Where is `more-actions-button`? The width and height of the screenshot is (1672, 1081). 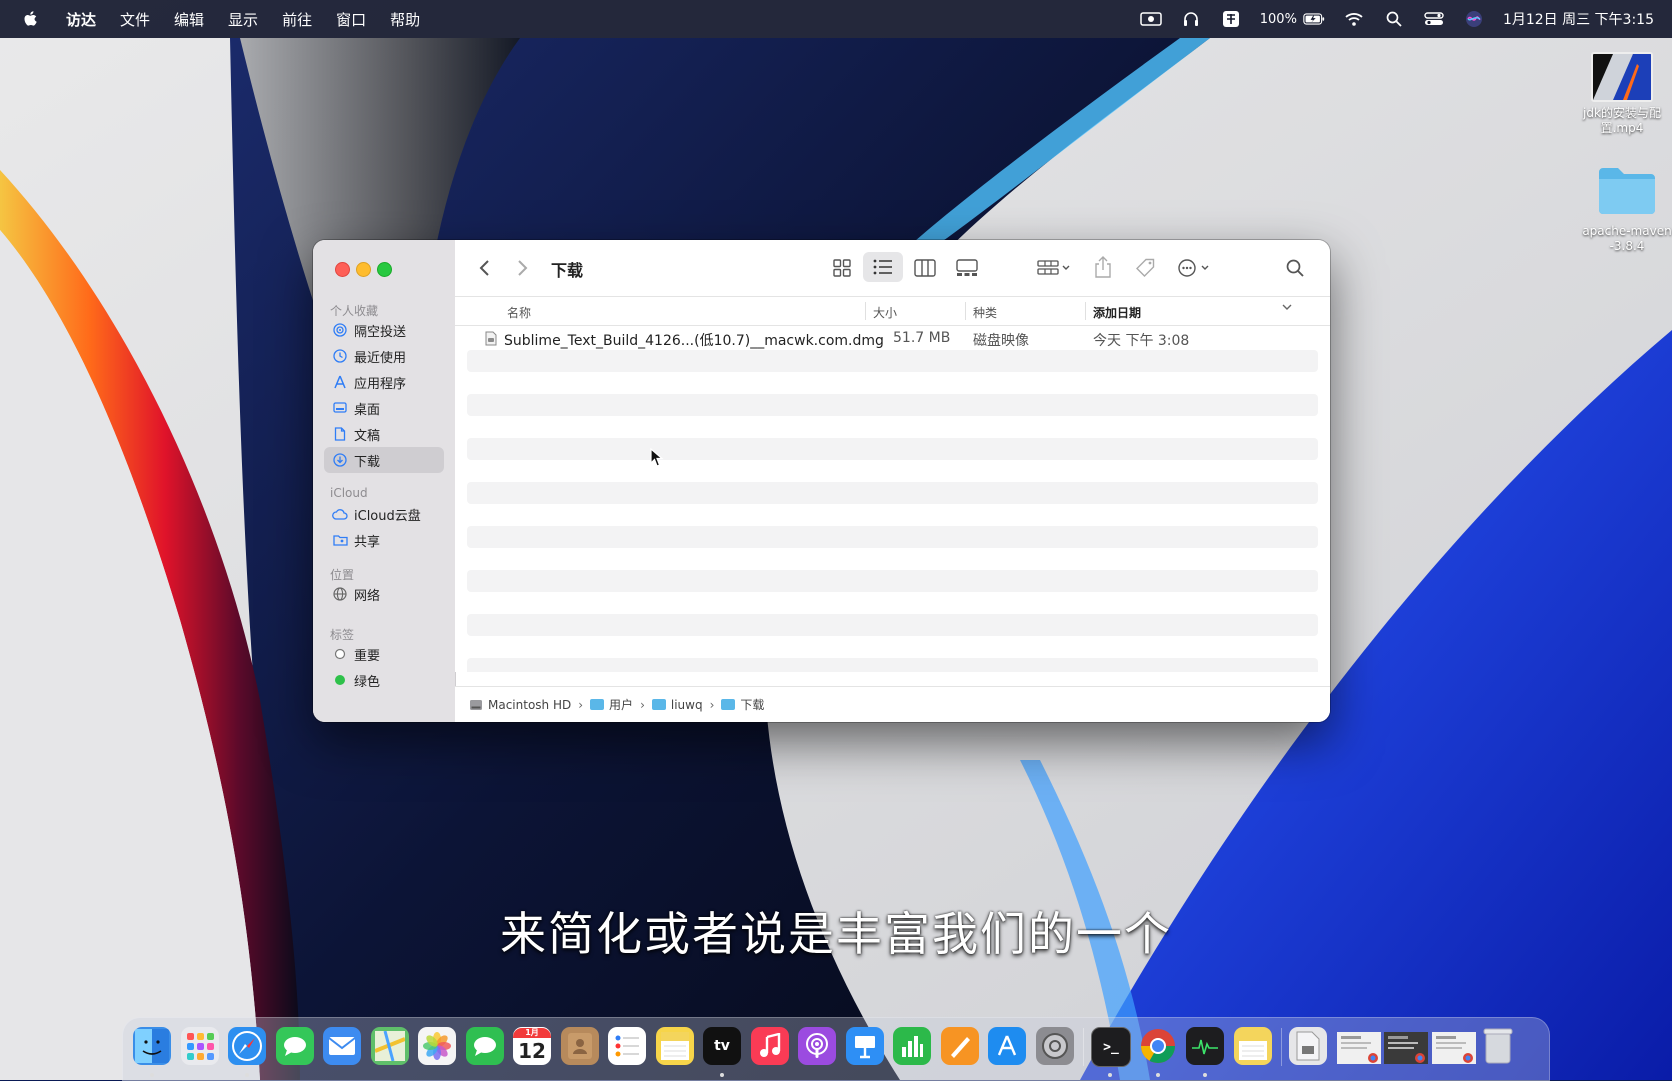 more-actions-button is located at coordinates (1195, 268).